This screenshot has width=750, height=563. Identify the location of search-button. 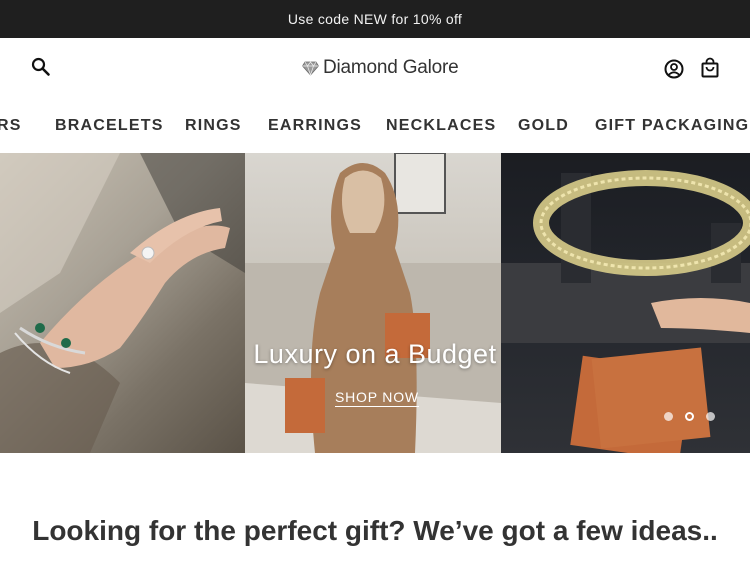
(41, 67).